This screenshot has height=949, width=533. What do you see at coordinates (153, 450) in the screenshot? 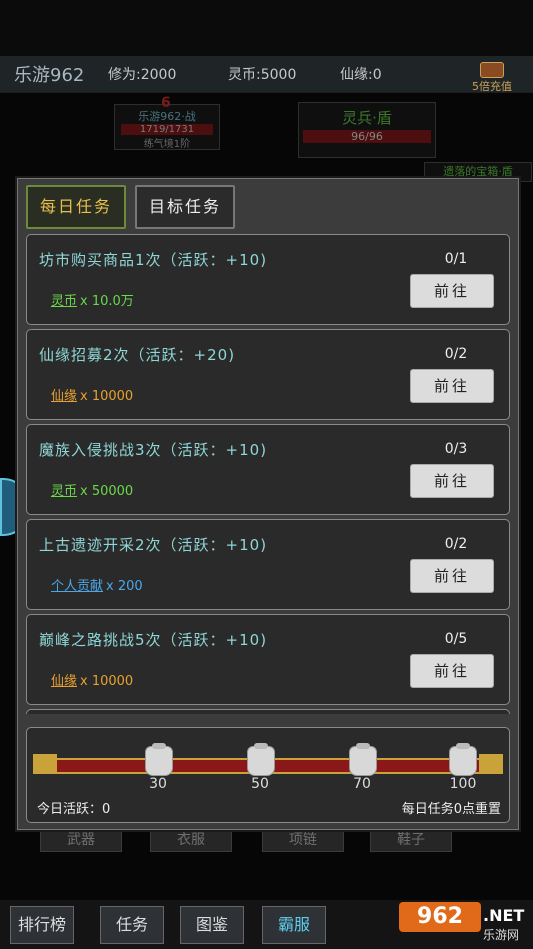
I see `task-title: 魔族入侵挑战3次（活跃：+10)` at bounding box center [153, 450].